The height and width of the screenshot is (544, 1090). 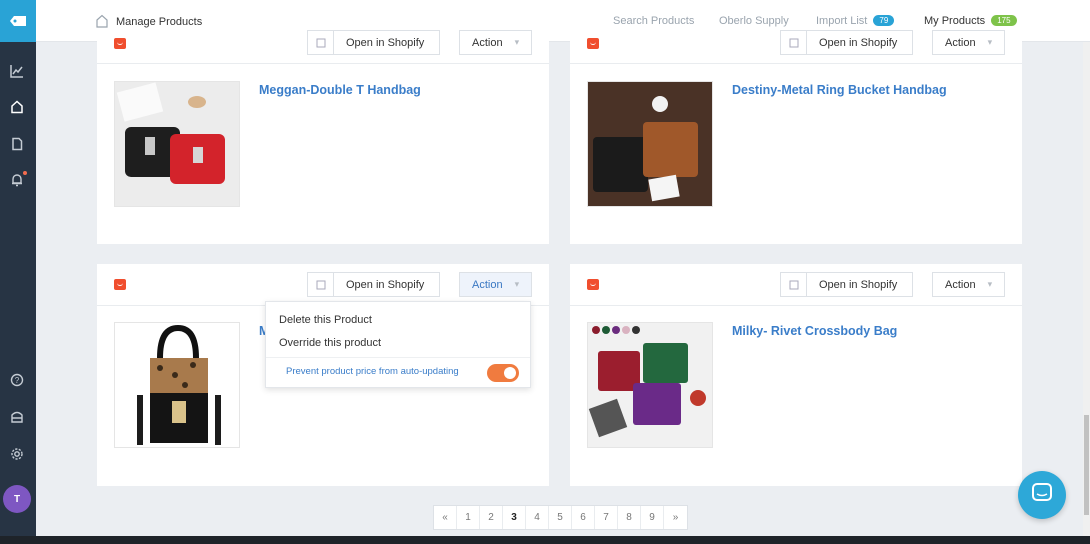 I want to click on nav-my-products: My Products 175, so click(x=970, y=21).